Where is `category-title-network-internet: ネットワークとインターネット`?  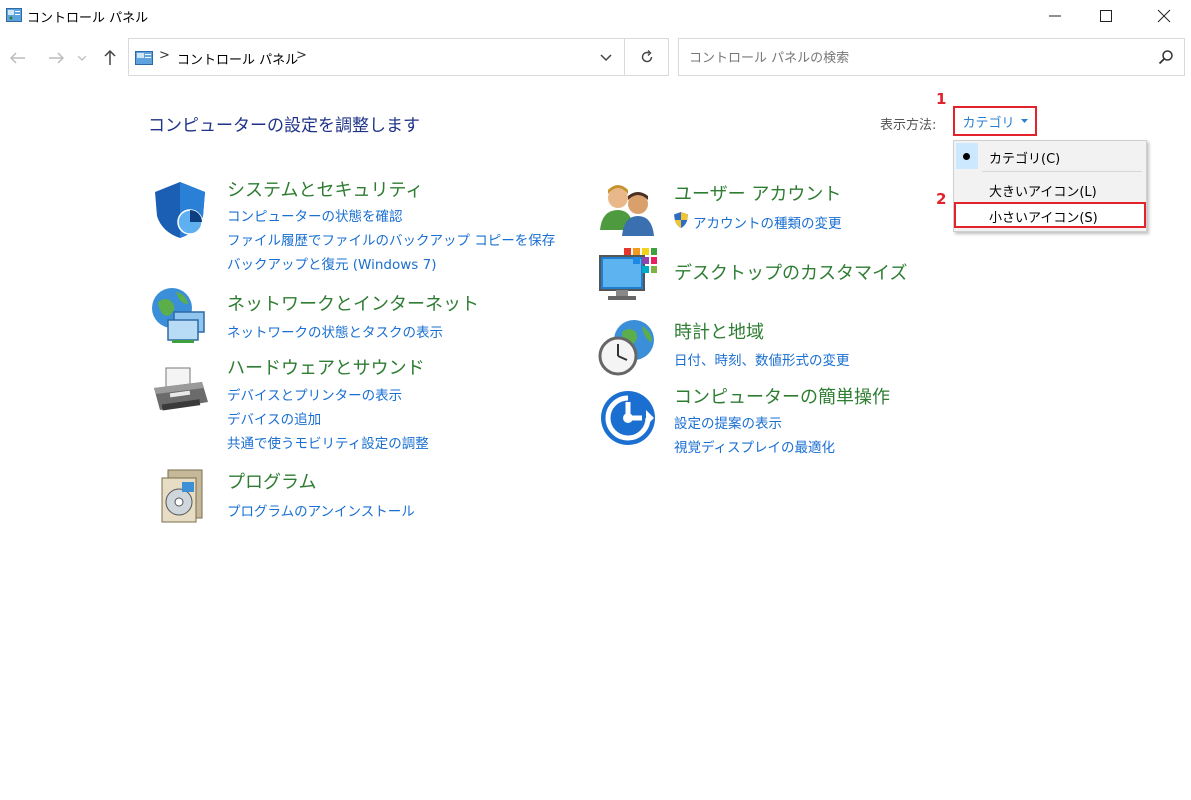
category-title-network-internet: ネットワークとインターネット is located at coordinates (353, 303).